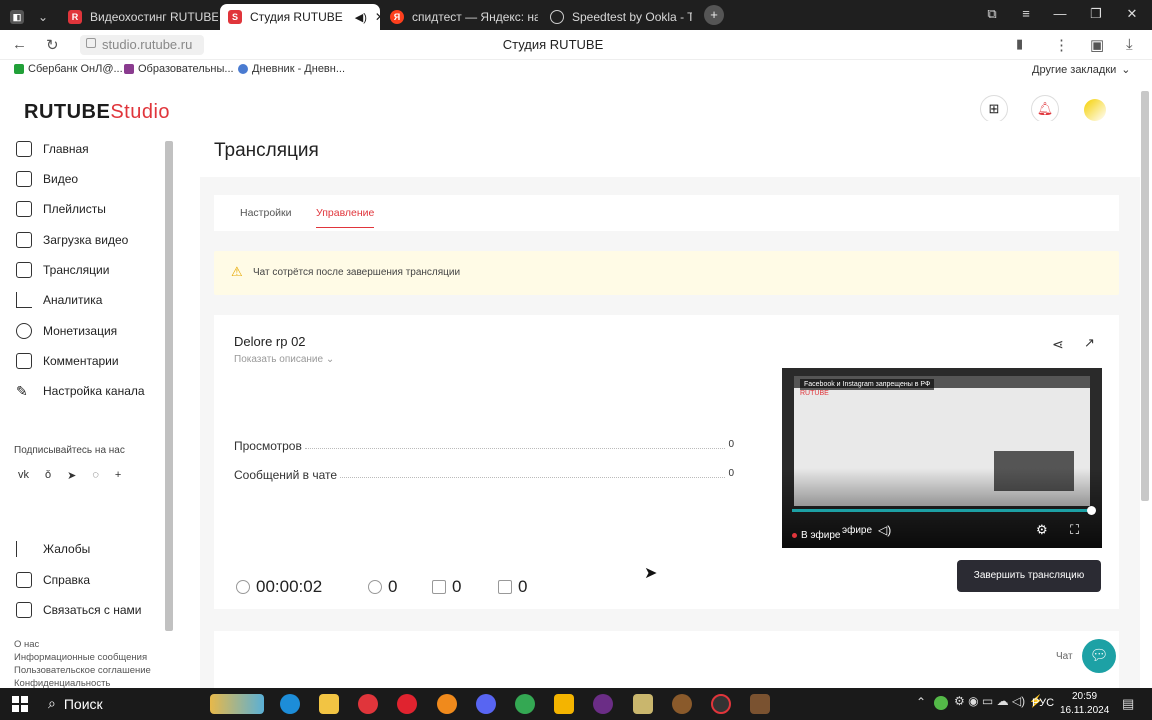 The height and width of the screenshot is (720, 1152). I want to click on chat-button: 💬︎, so click(1099, 656).